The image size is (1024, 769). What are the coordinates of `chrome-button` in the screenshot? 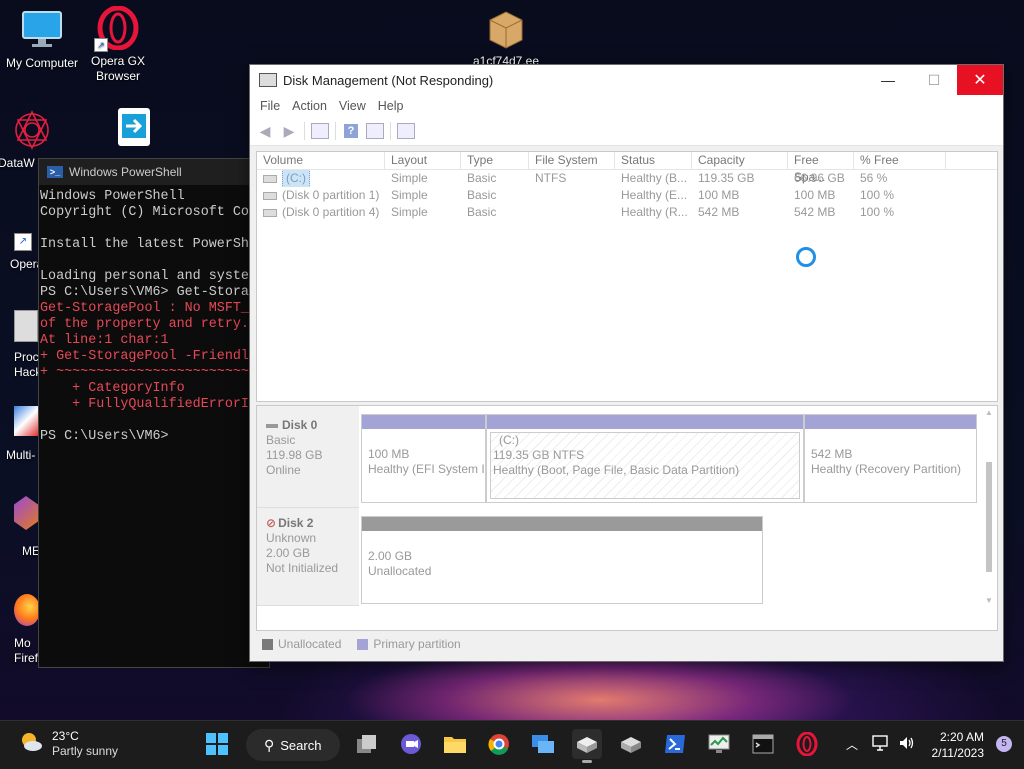 It's located at (499, 744).